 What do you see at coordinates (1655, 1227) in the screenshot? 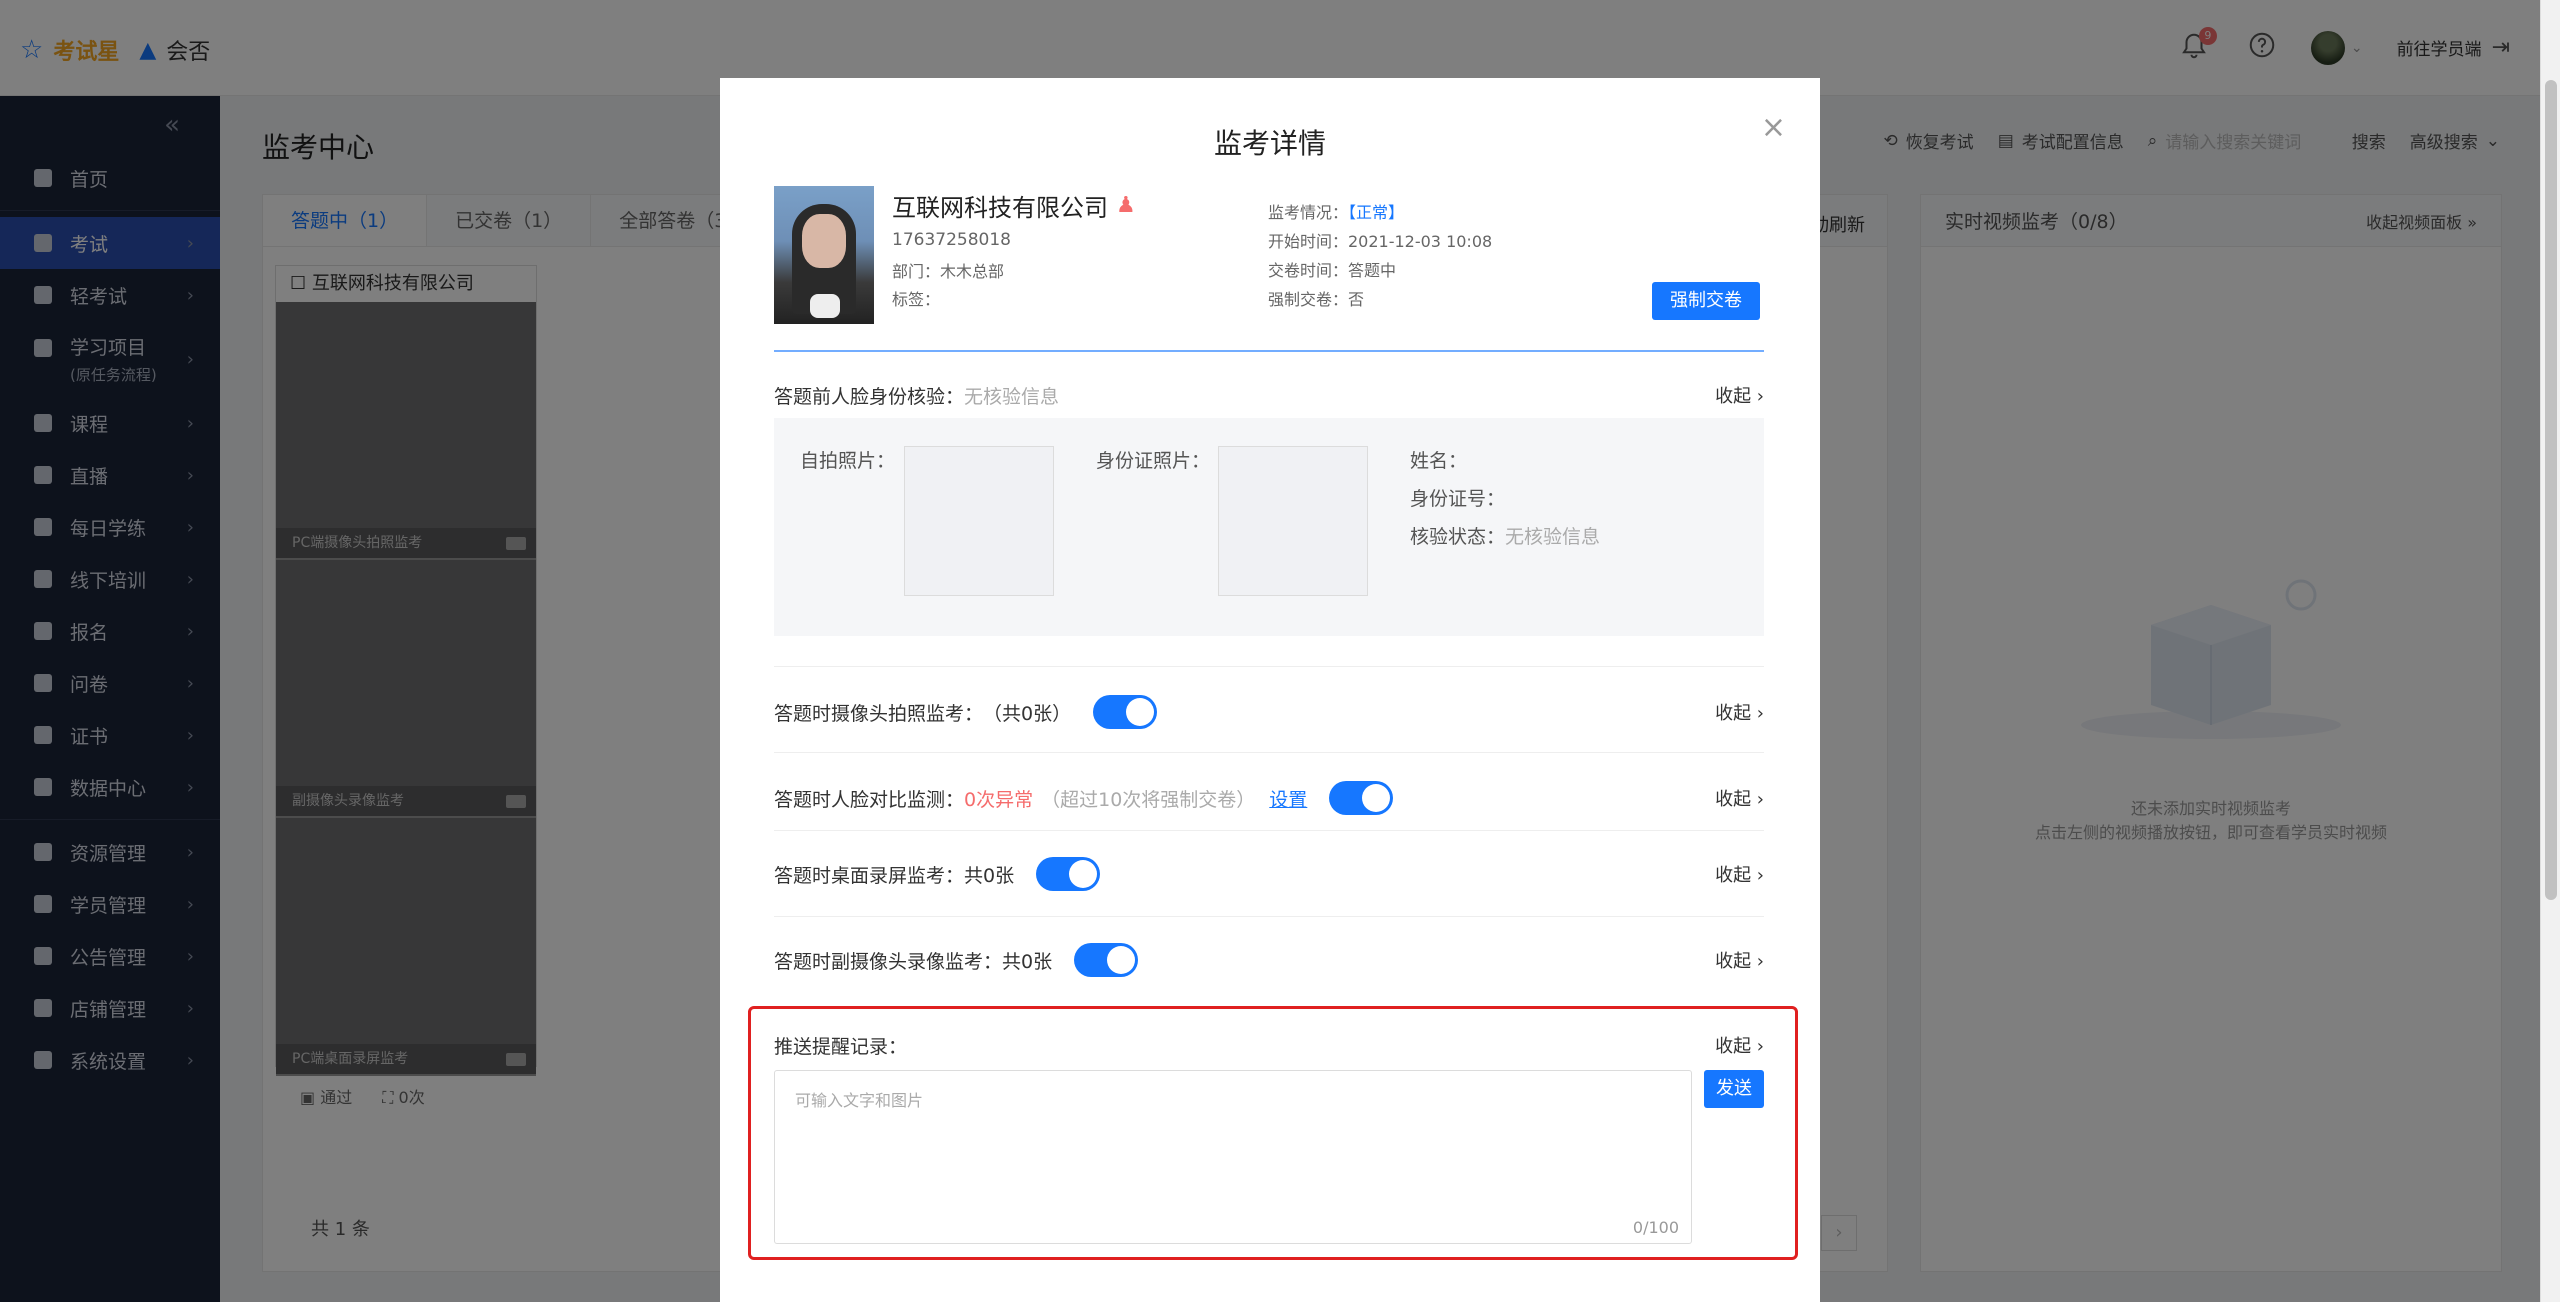
I see `char-counter: 0/100` at bounding box center [1655, 1227].